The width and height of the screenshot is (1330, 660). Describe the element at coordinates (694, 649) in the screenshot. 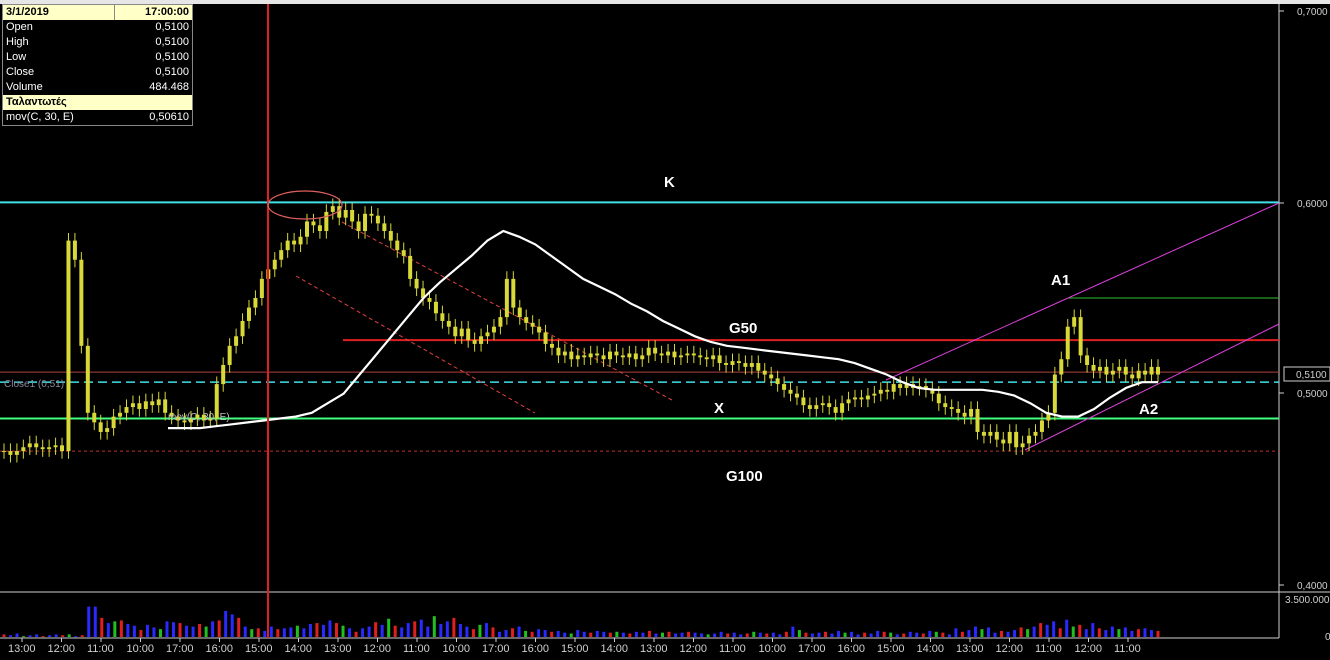

I see `time-tick-label: 12:00` at that location.